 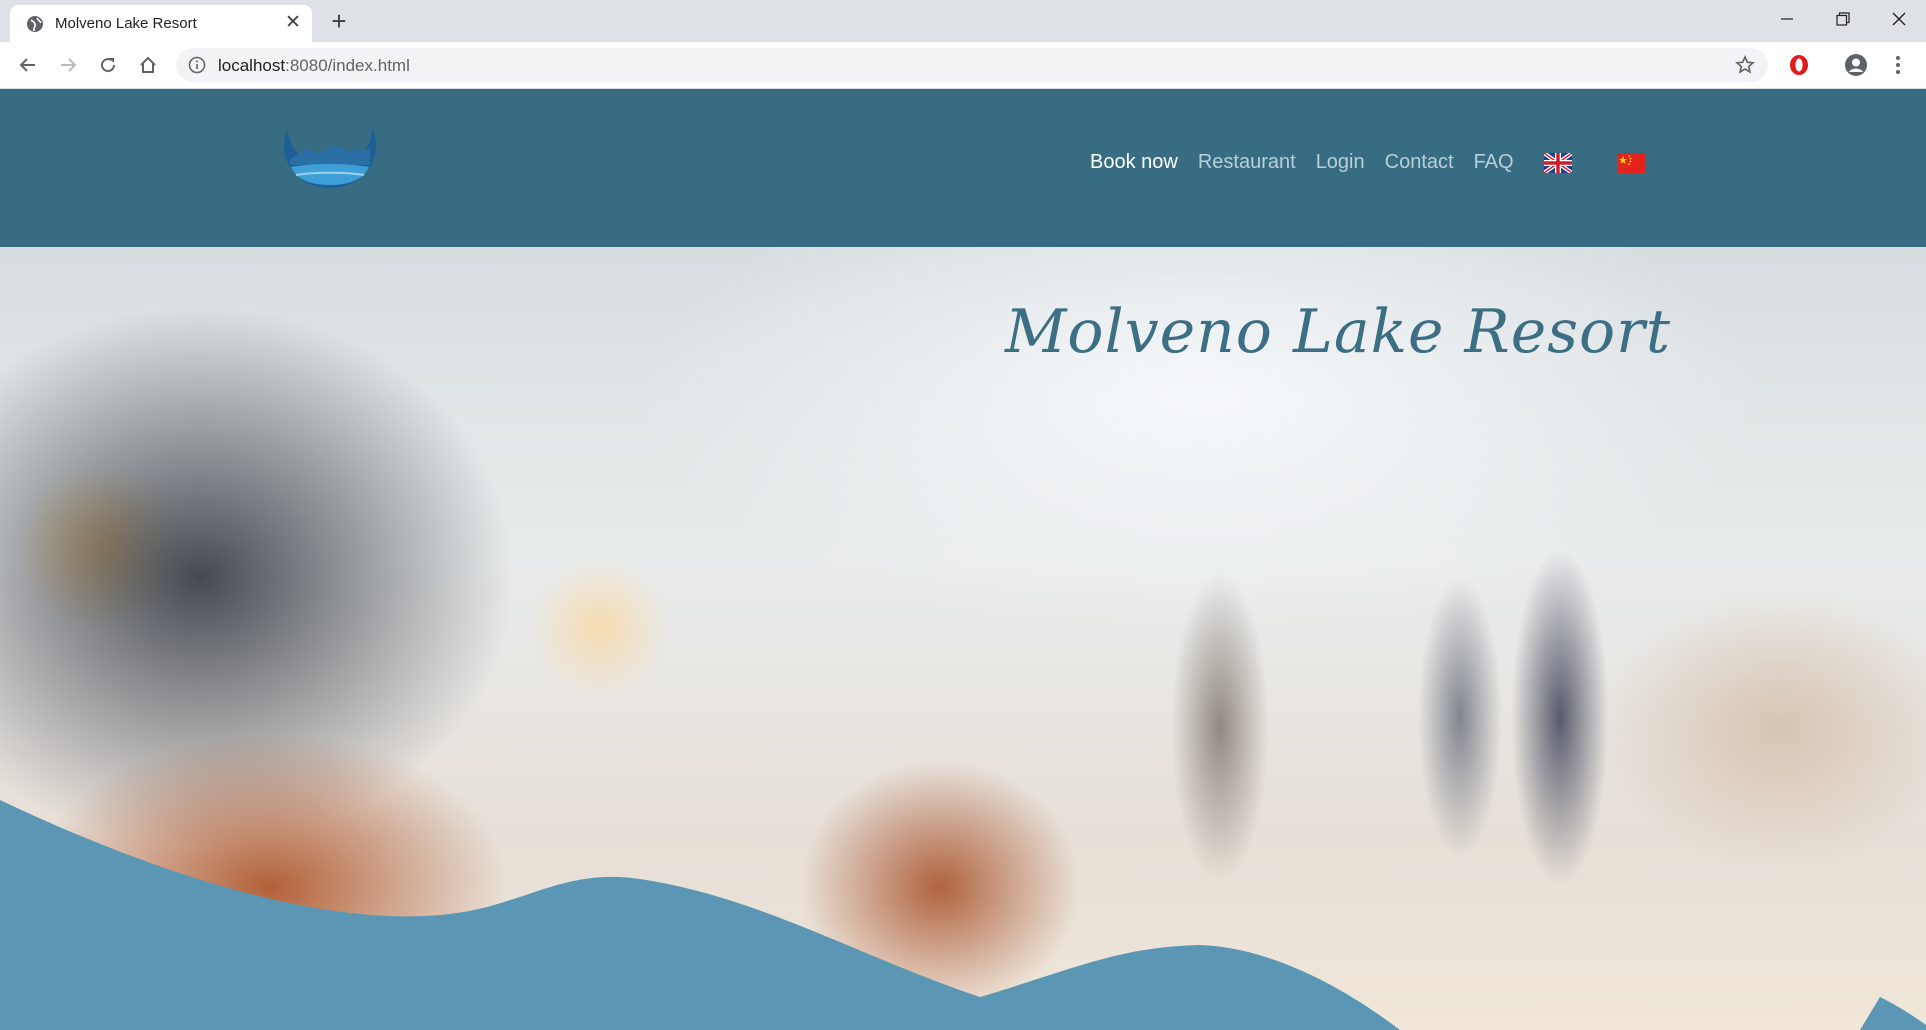 What do you see at coordinates (314, 66) in the screenshot?
I see `url-text: localhost:8080/index.html` at bounding box center [314, 66].